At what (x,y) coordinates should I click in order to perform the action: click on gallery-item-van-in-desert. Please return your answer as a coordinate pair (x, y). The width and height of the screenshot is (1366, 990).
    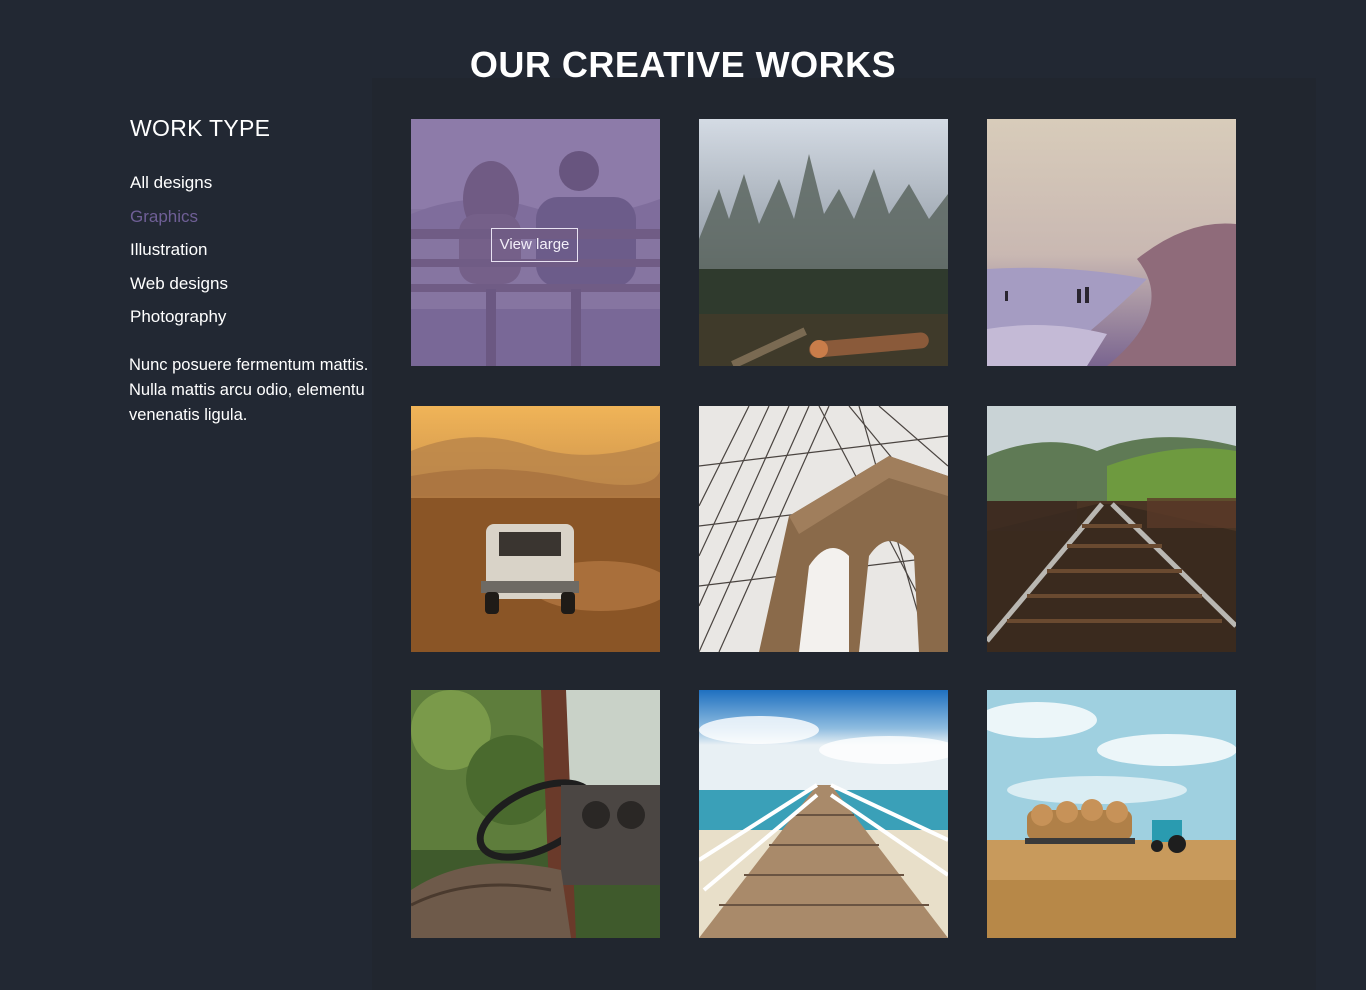
    Looking at the image, I should click on (535, 529).